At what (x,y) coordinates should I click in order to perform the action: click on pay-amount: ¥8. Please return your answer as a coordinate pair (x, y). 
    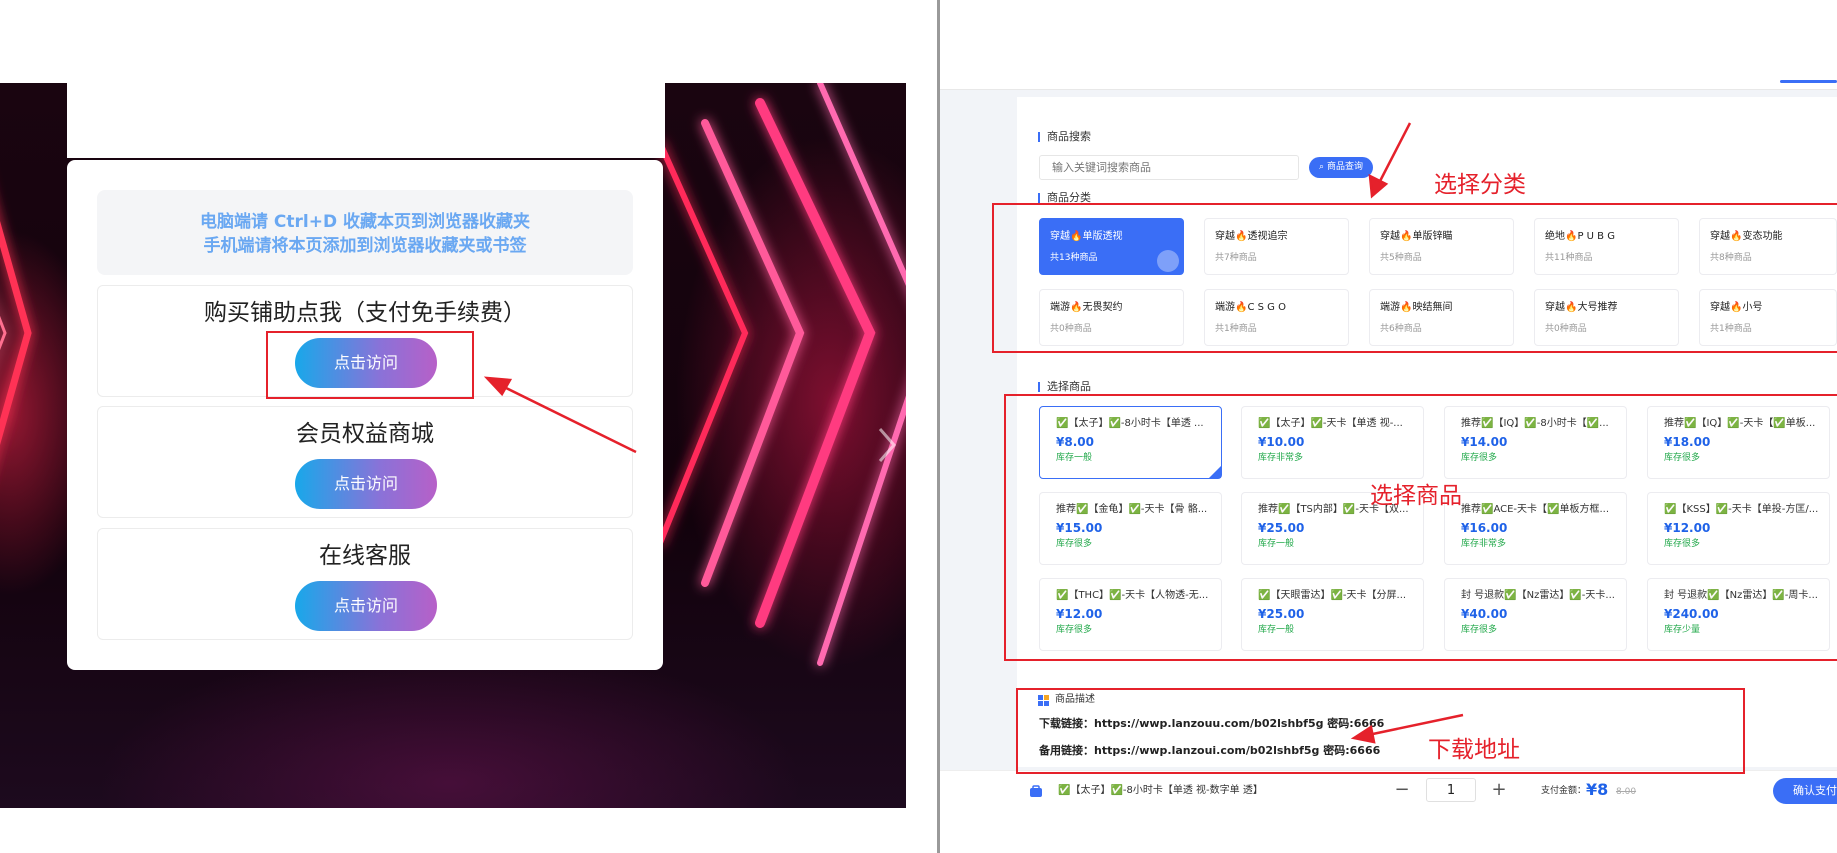
    Looking at the image, I should click on (1597, 789).